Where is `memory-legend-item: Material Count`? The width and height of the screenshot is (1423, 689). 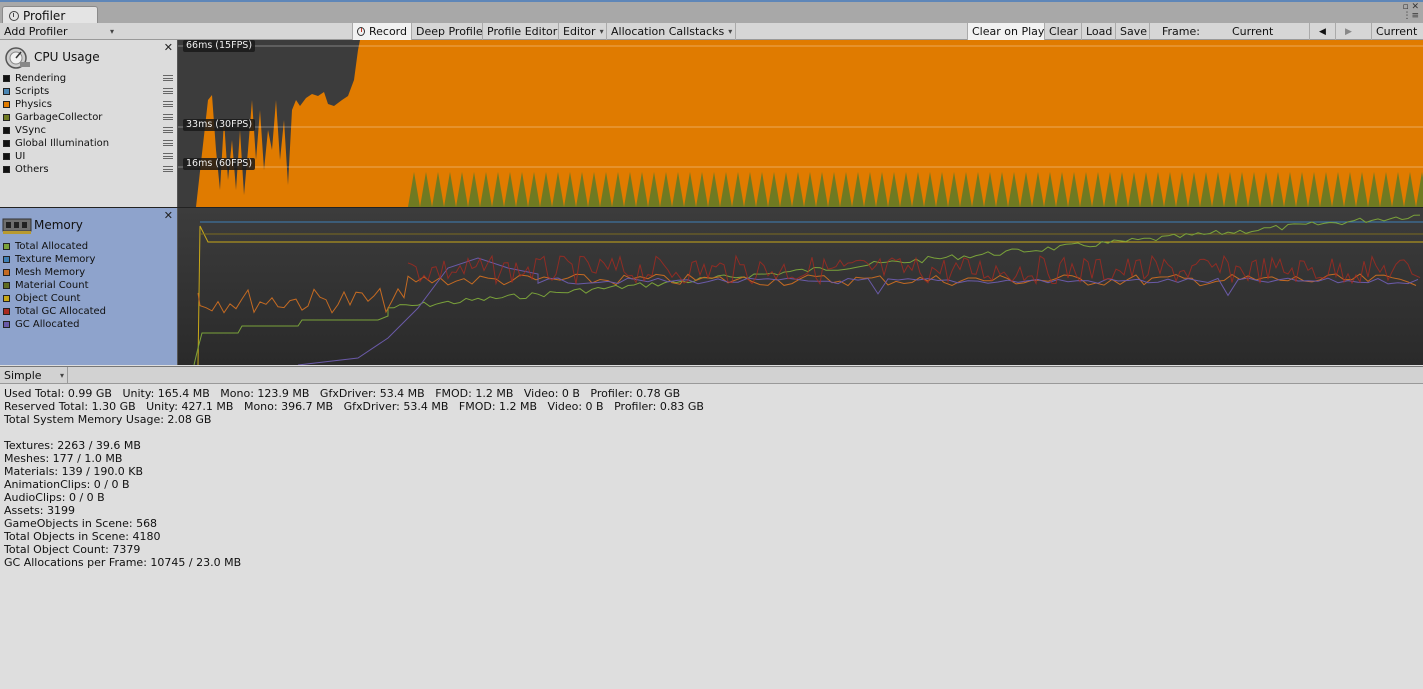
memory-legend-item: Material Count is located at coordinates (88, 285).